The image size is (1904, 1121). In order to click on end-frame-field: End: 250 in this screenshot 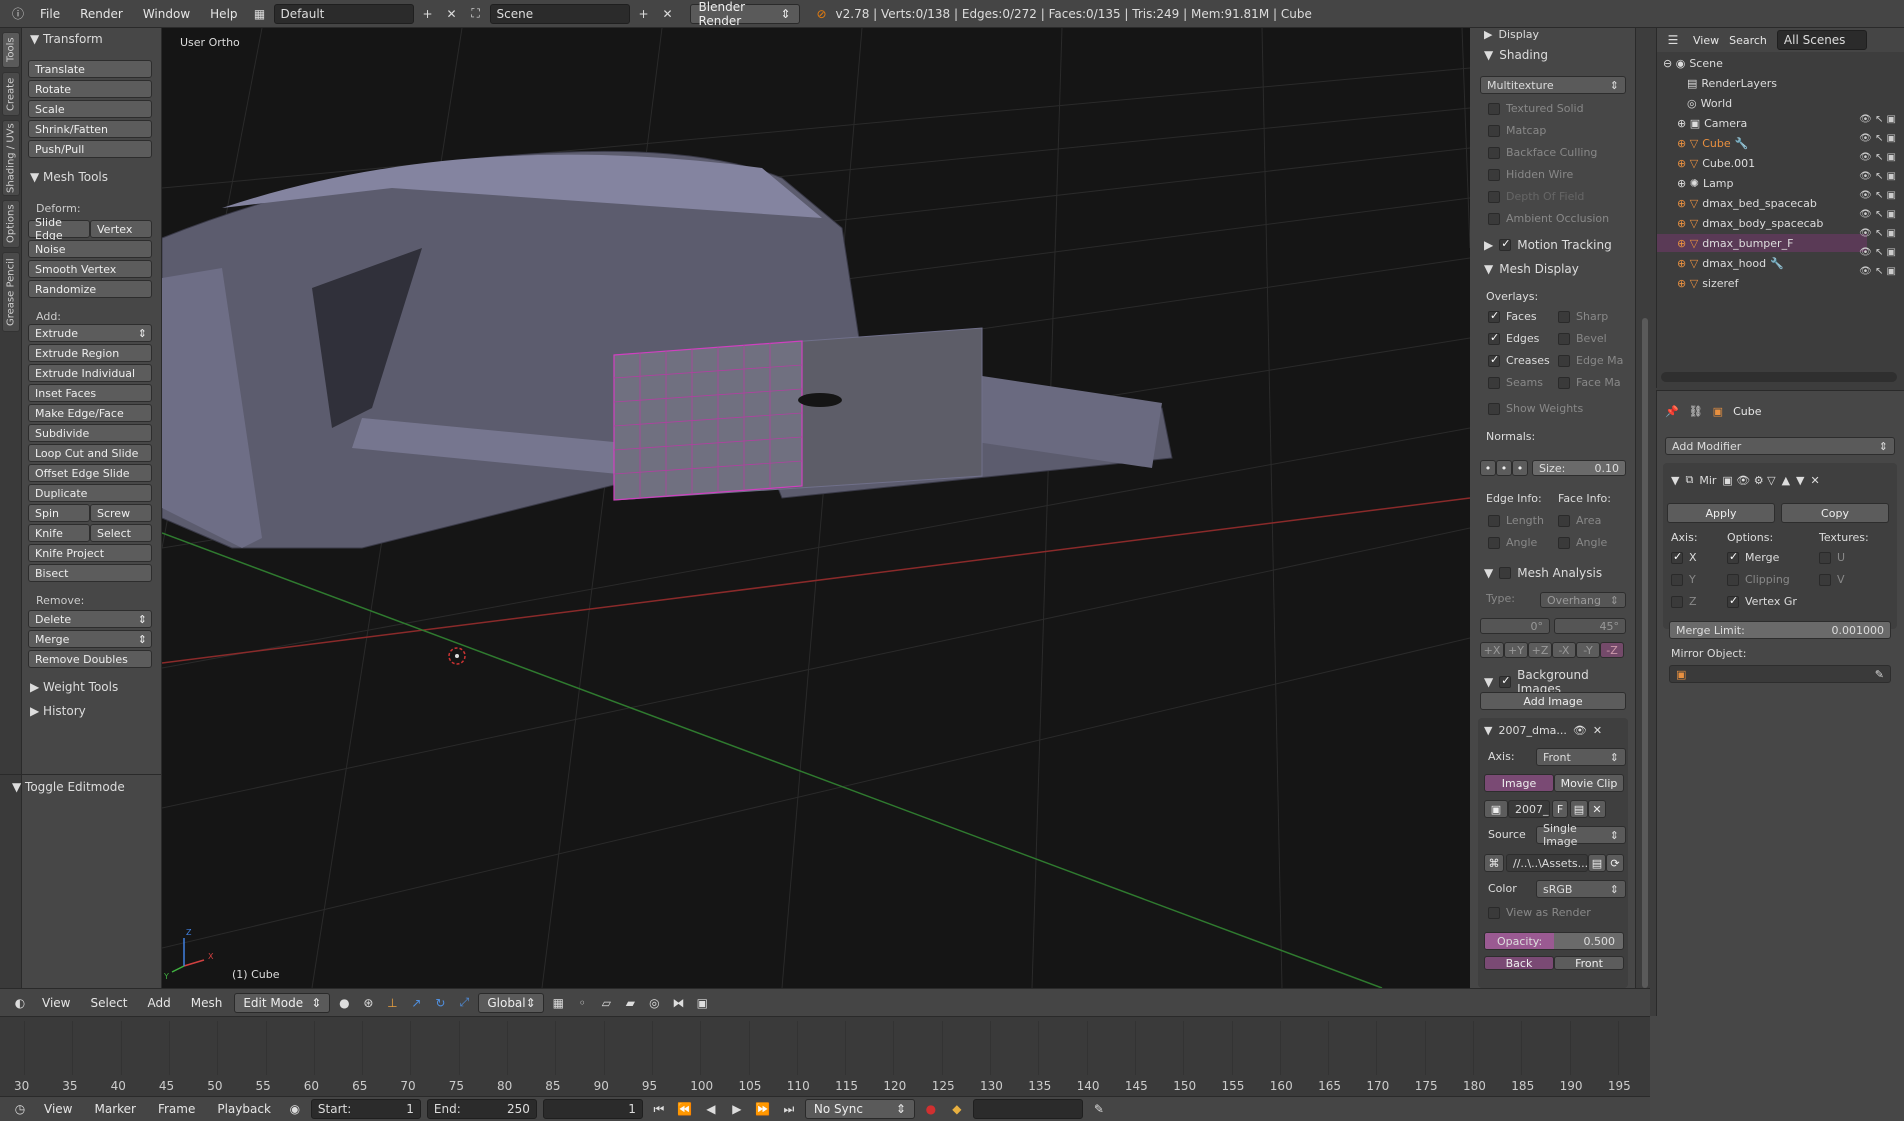, I will do `click(481, 1109)`.